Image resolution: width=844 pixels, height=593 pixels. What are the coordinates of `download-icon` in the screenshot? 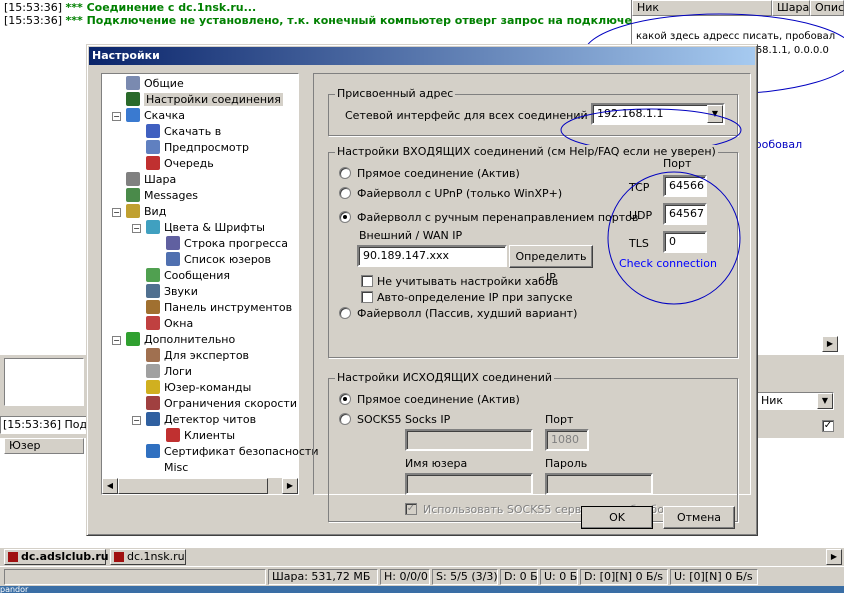 It's located at (133, 115).